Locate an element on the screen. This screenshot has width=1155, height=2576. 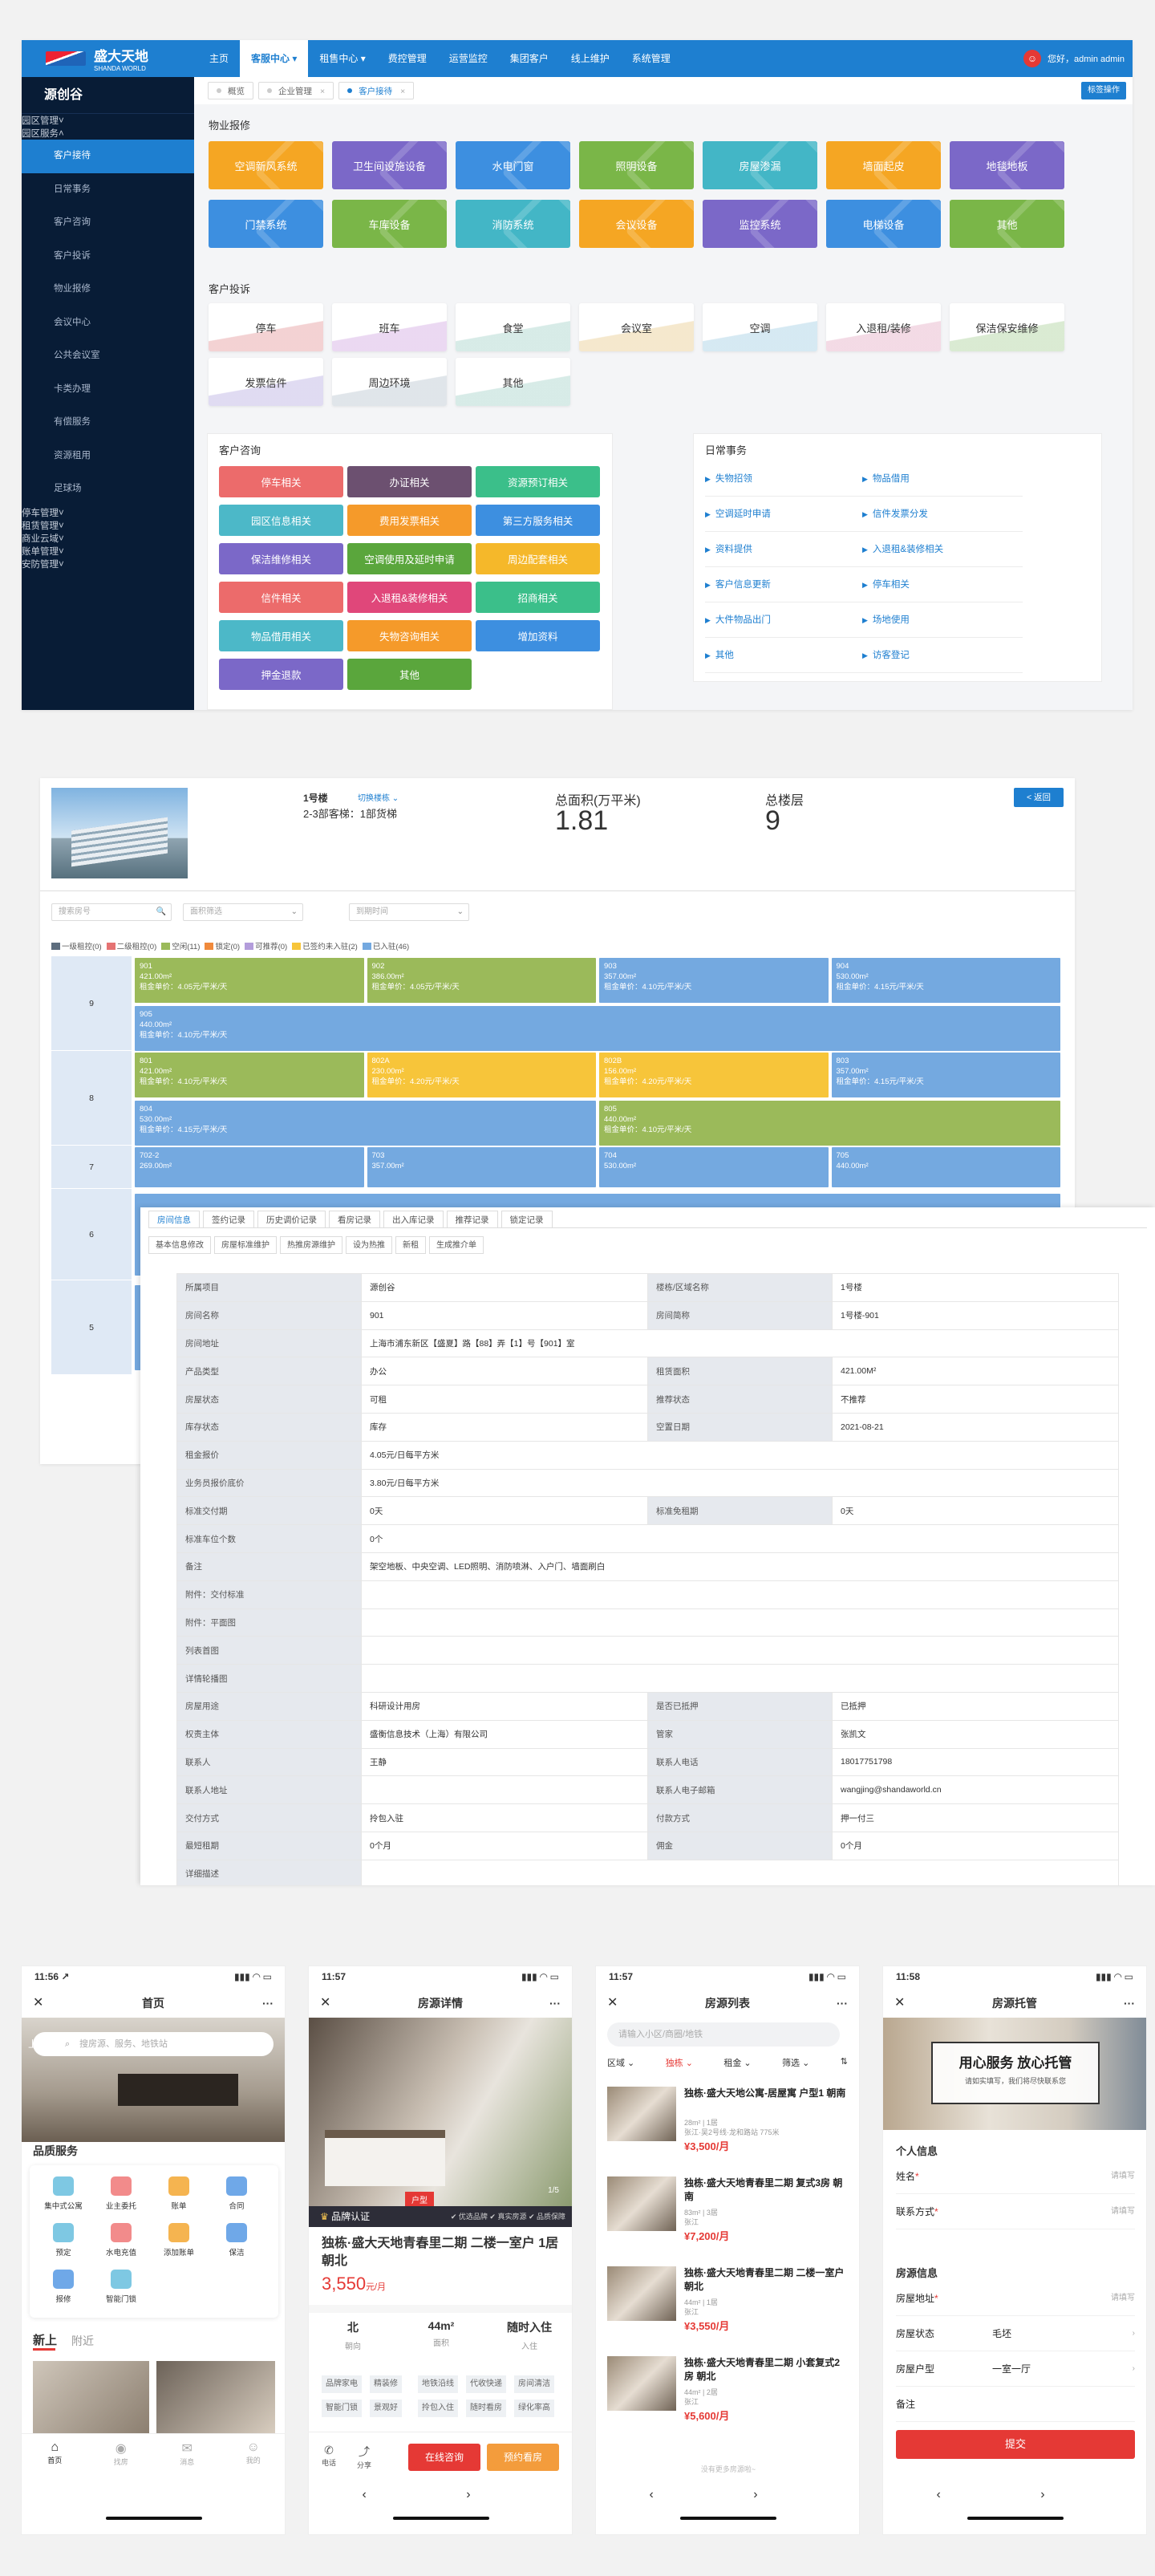
daily-link: 空调延时申请 is located at coordinates (785, 514).